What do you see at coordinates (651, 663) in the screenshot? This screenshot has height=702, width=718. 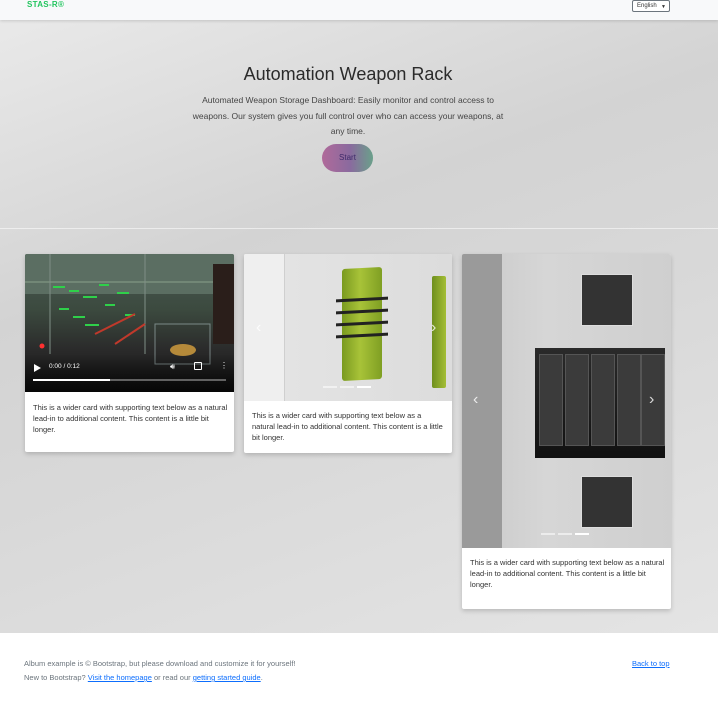 I see `back-to-top-link: Back to top` at bounding box center [651, 663].